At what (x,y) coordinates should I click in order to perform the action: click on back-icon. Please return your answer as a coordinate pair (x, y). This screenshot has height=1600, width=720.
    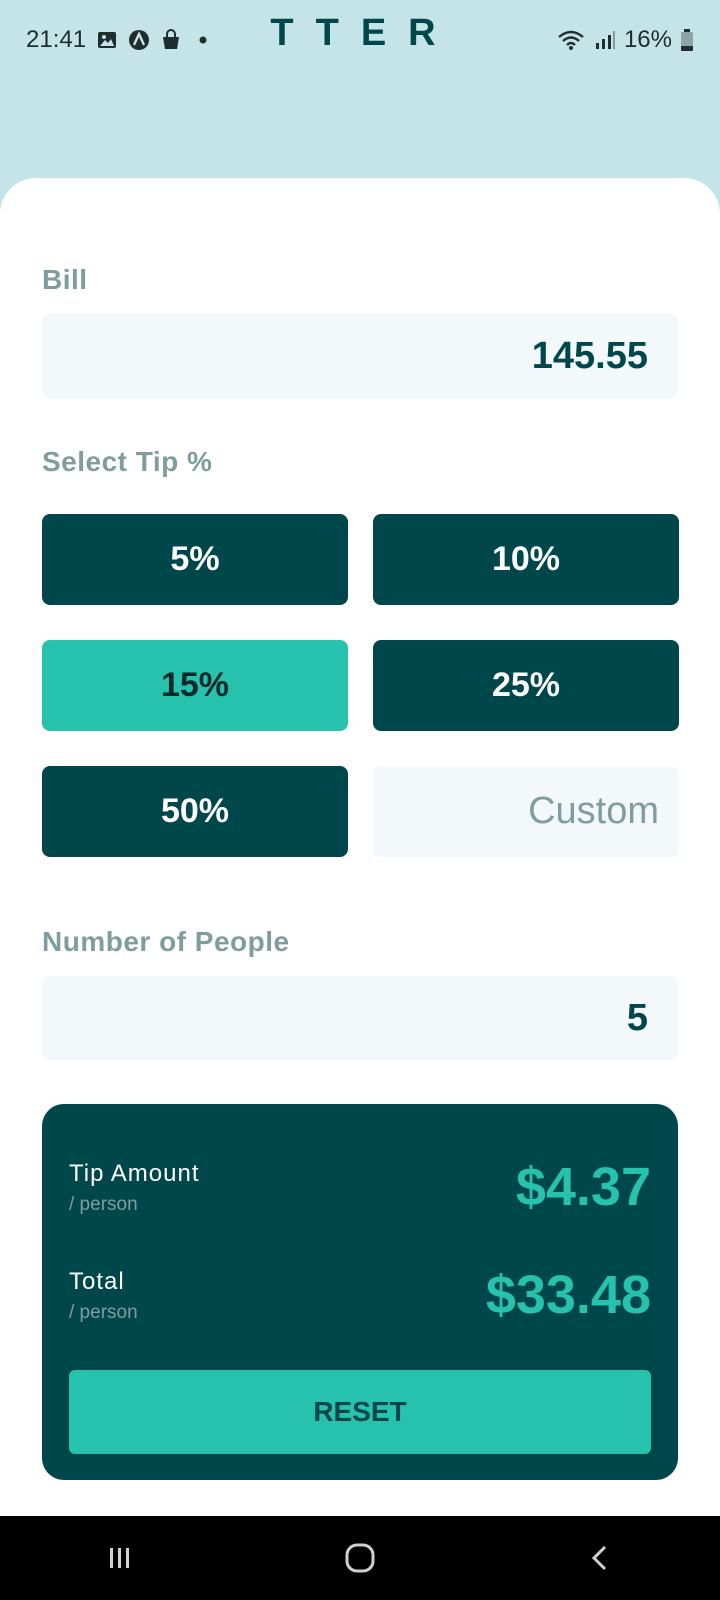
    Looking at the image, I should click on (599, 1558).